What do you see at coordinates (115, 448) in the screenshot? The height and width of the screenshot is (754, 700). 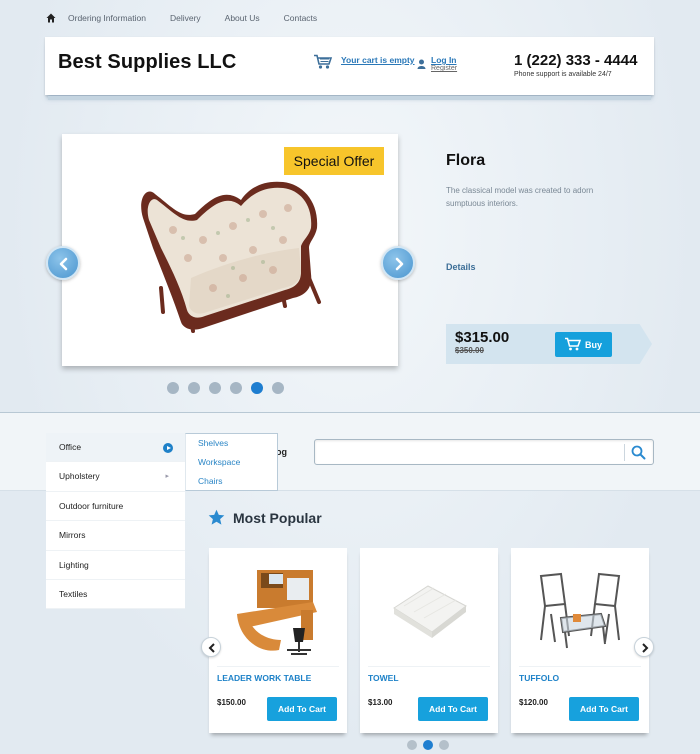 I see `category-item-office: Office` at bounding box center [115, 448].